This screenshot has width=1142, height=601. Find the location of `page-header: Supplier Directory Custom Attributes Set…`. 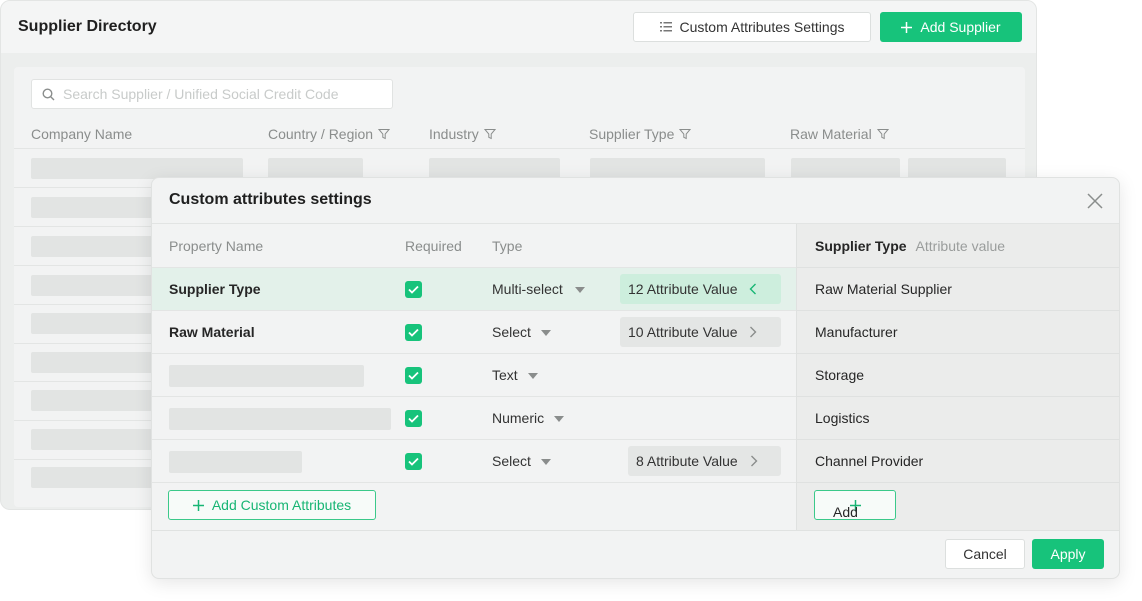

page-header: Supplier Directory Custom Attributes Set… is located at coordinates (518, 27).